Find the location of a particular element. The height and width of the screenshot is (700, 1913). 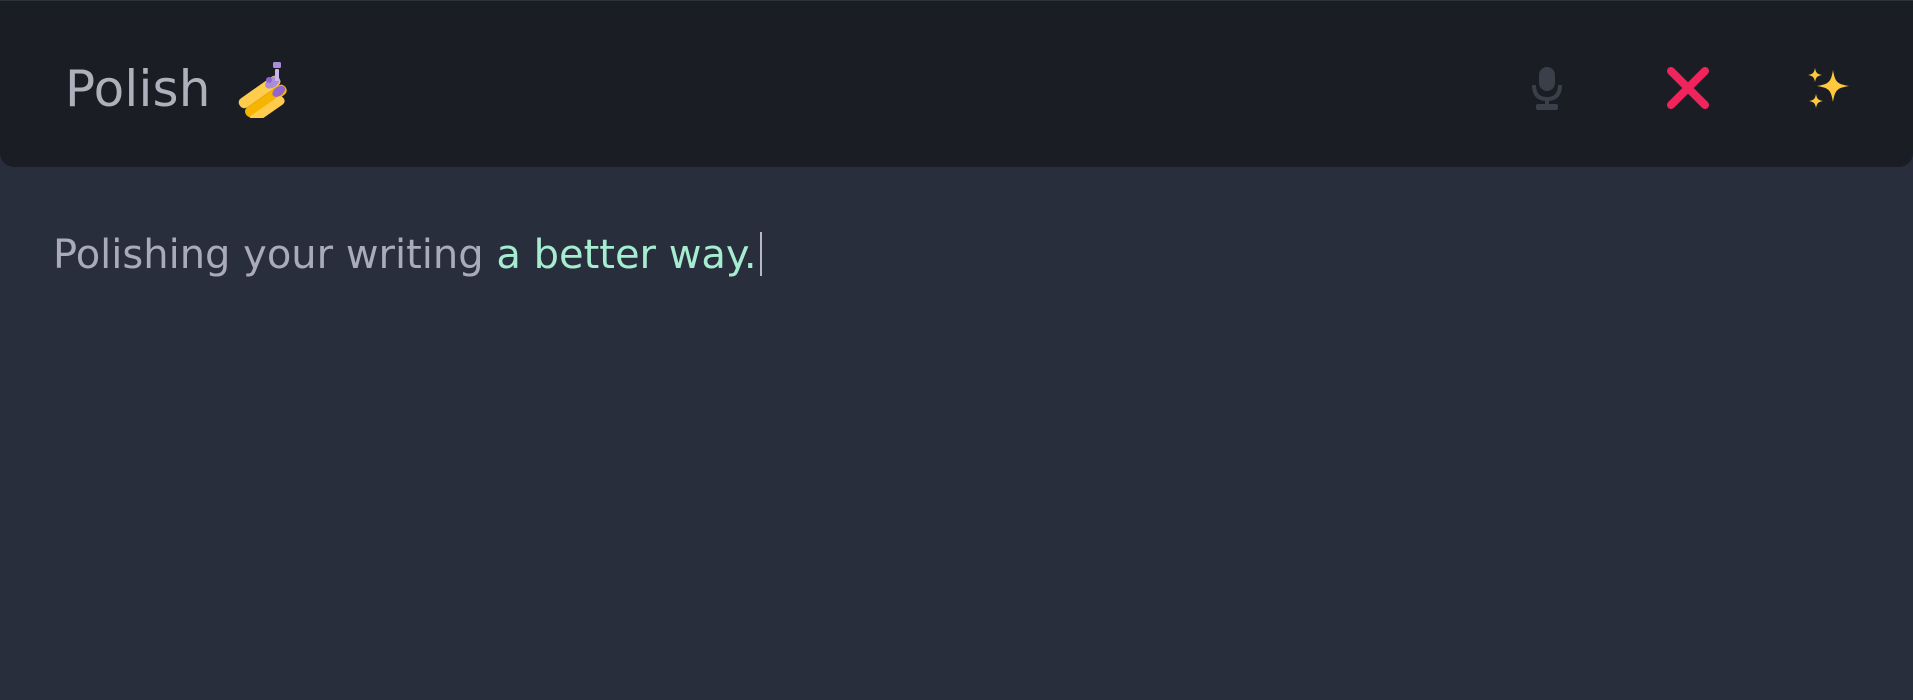

nail-polish-icon is located at coordinates (261, 92).